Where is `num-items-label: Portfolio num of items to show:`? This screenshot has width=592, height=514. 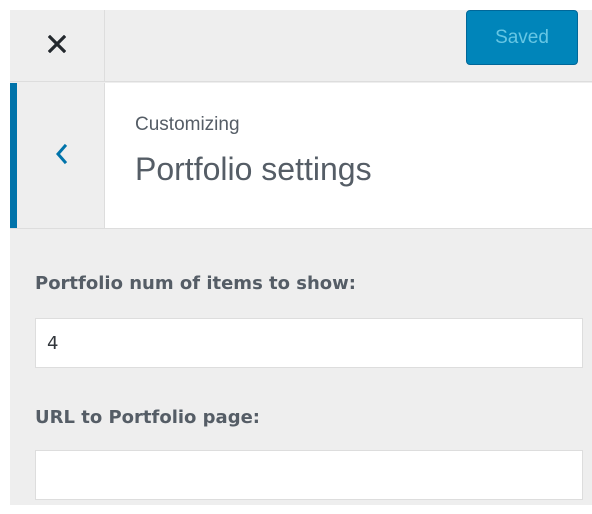
num-items-label: Portfolio num of items to show: is located at coordinates (196, 283).